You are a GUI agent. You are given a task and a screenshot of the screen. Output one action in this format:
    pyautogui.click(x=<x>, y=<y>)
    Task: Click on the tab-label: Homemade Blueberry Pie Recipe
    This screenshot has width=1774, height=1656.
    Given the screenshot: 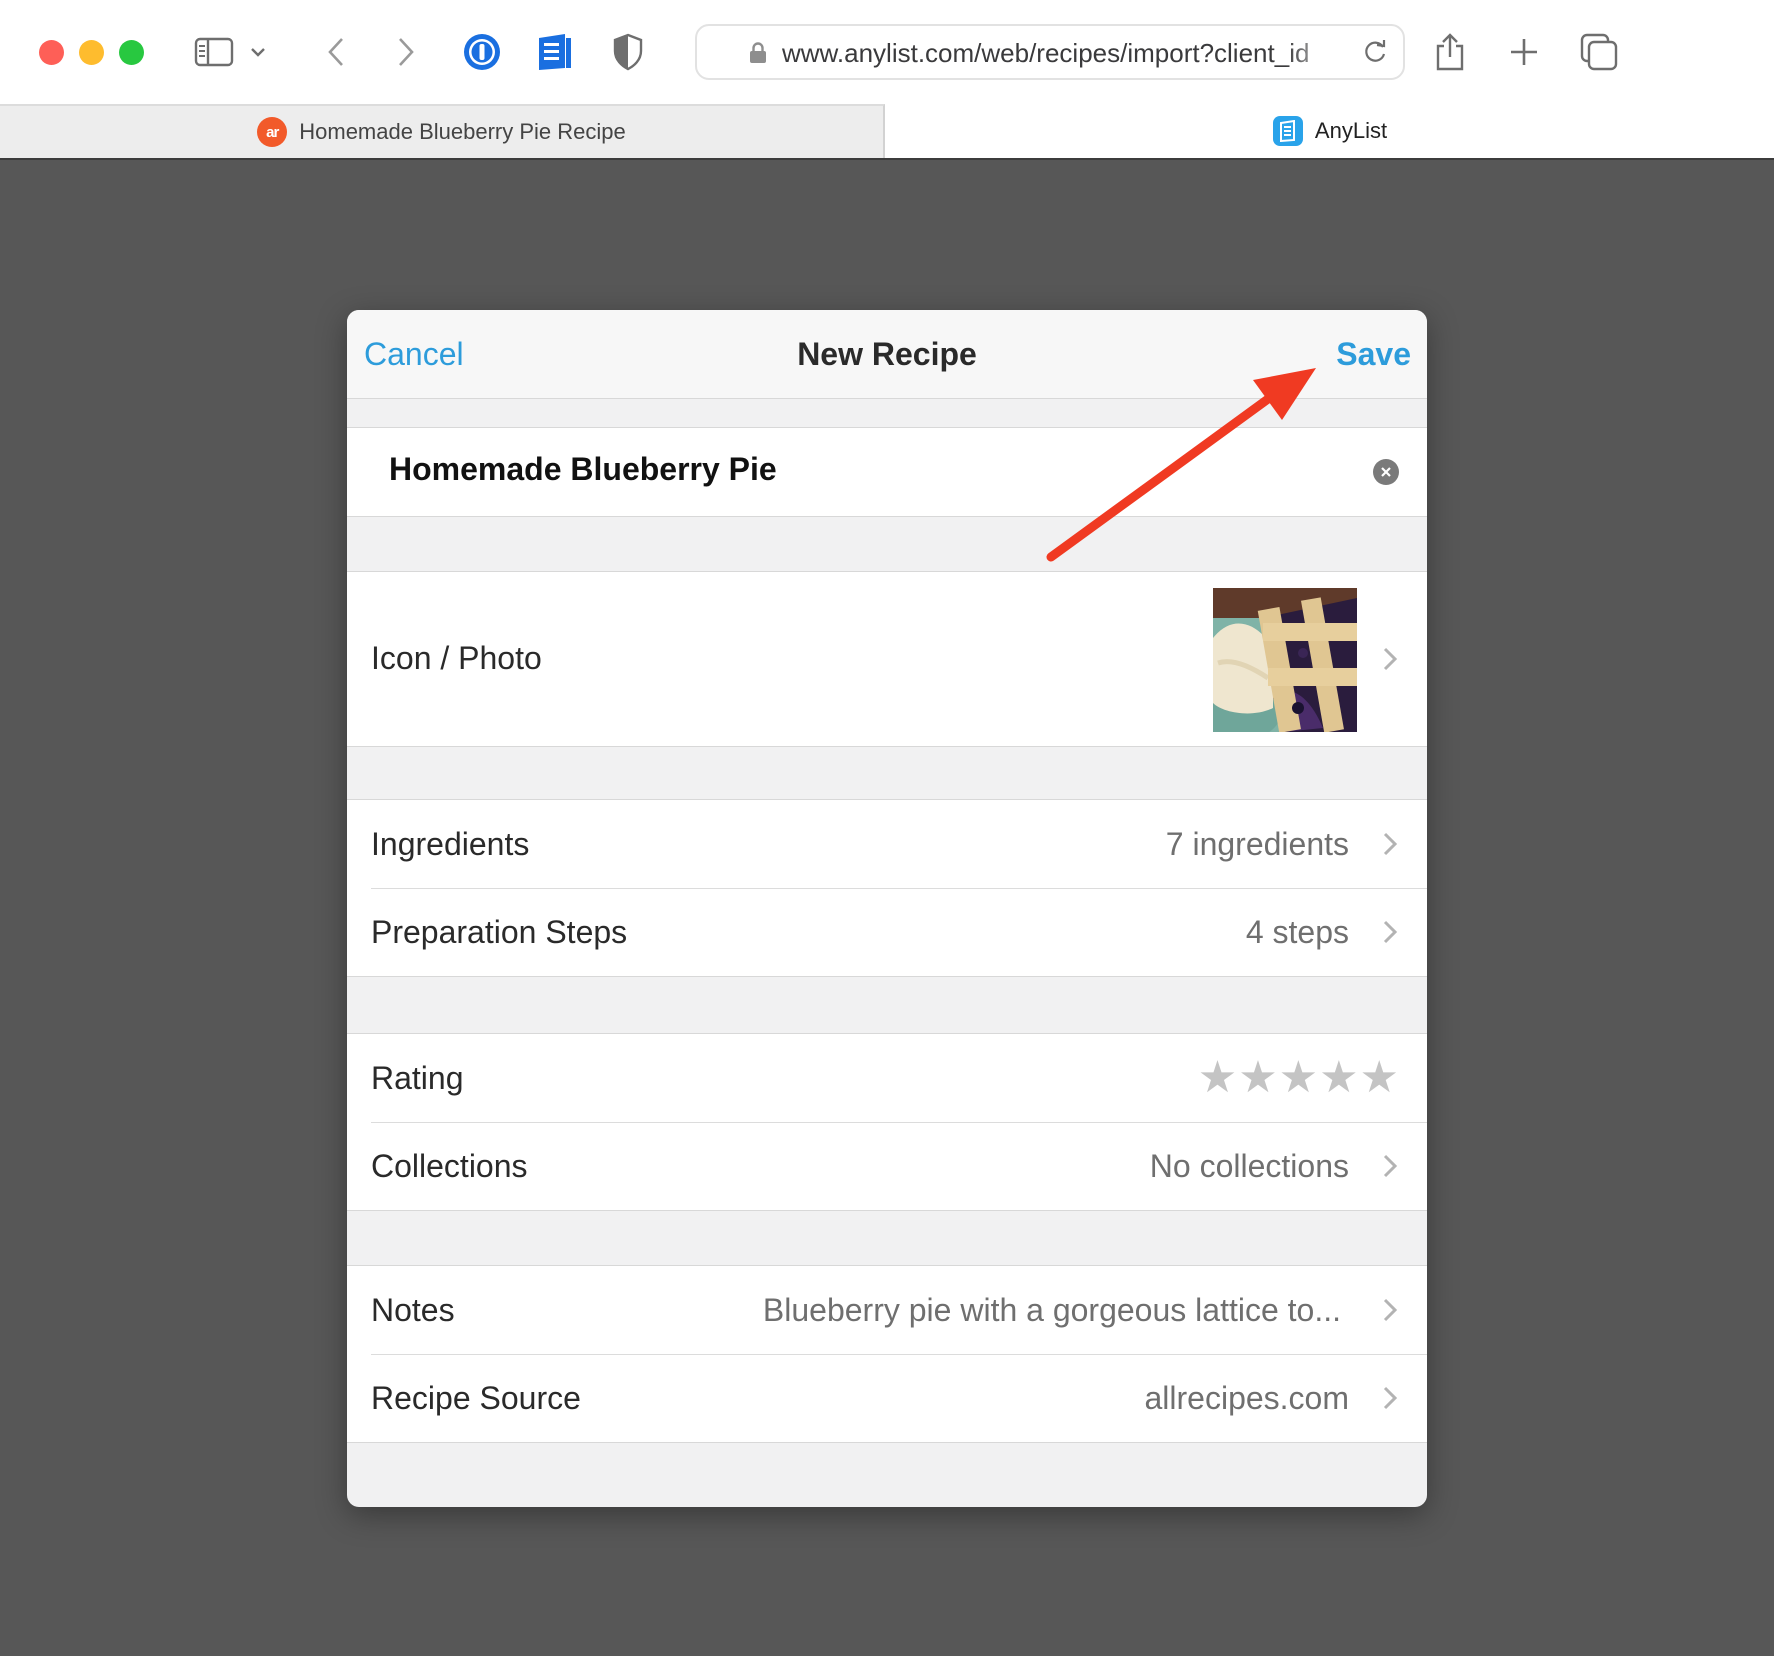 What is the action you would take?
    pyautogui.click(x=462, y=131)
    